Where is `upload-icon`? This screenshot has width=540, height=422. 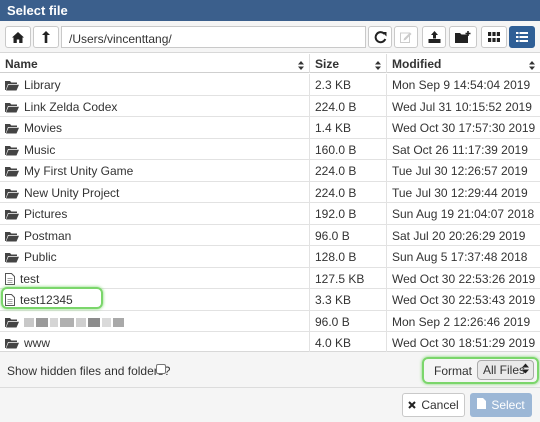
upload-icon is located at coordinates (434, 37).